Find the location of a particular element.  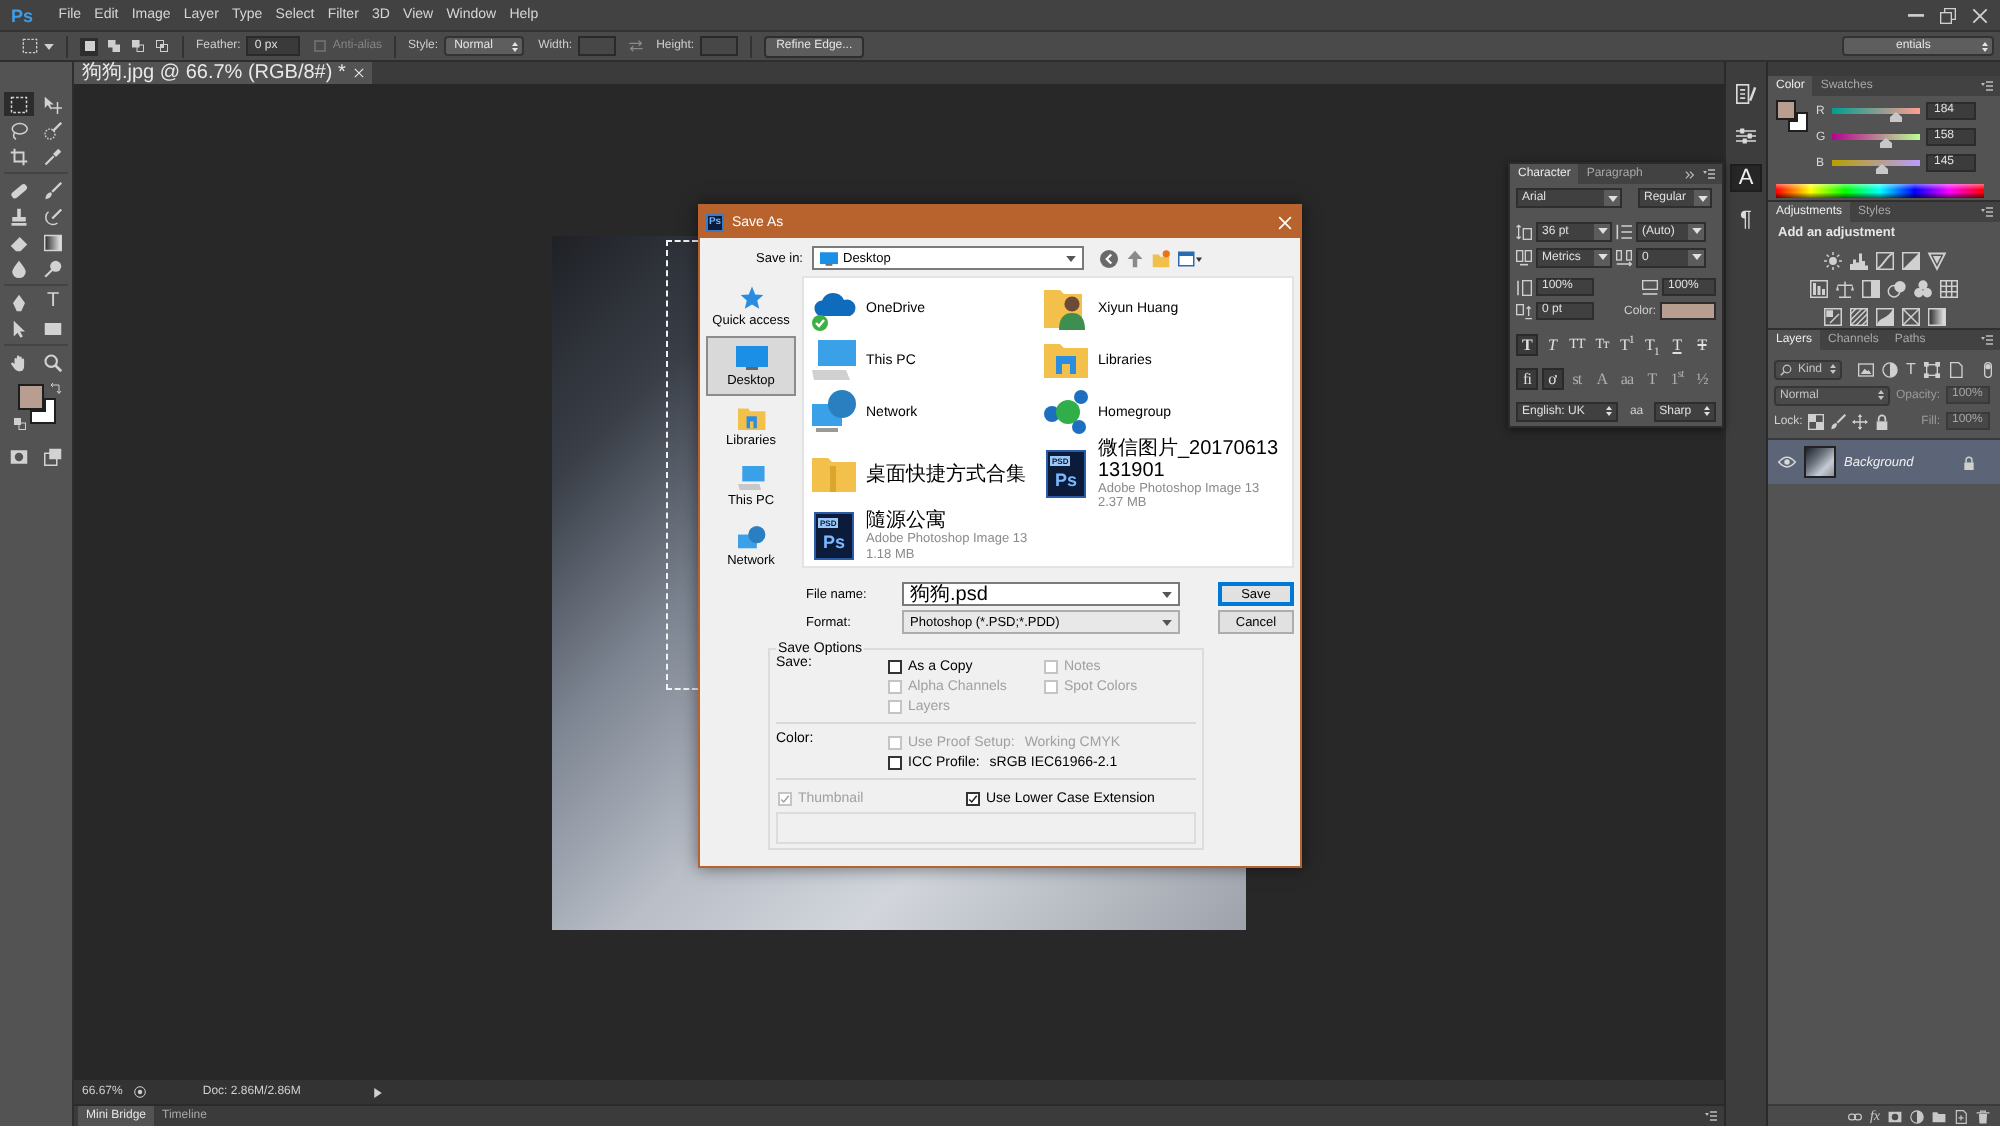

threshold-square-icon is located at coordinates (1884, 317).